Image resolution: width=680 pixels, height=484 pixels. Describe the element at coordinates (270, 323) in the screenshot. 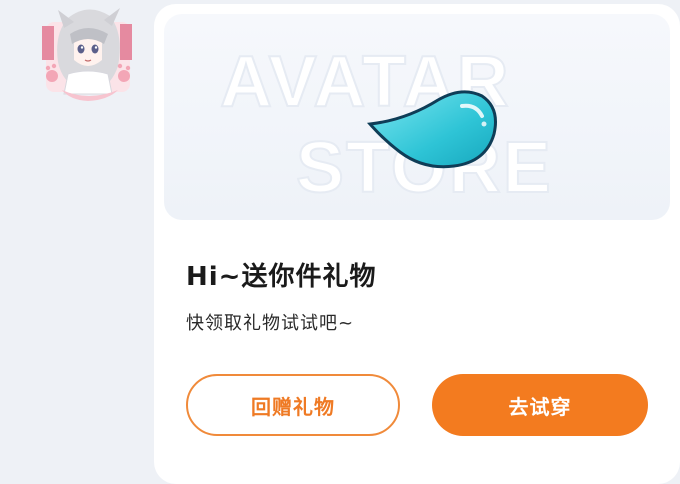

I see `gift-subtitle: 快领取礼物试试吧~` at that location.